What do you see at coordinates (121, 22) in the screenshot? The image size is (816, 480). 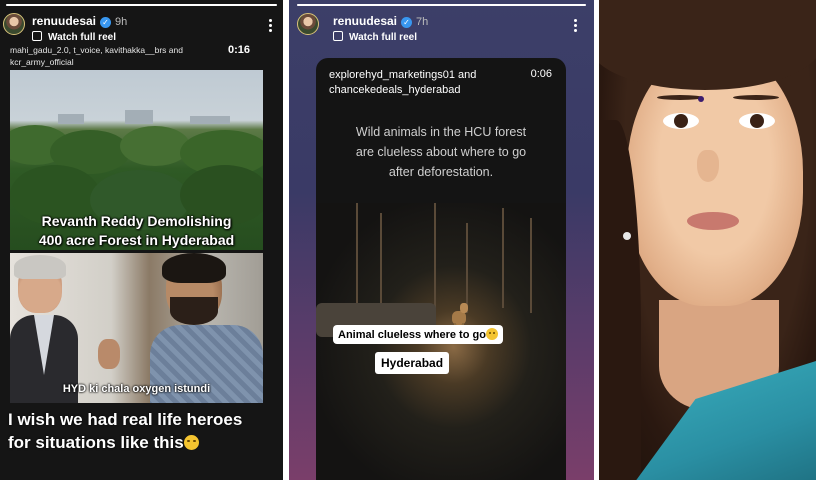 I see `post-time: 9h` at bounding box center [121, 22].